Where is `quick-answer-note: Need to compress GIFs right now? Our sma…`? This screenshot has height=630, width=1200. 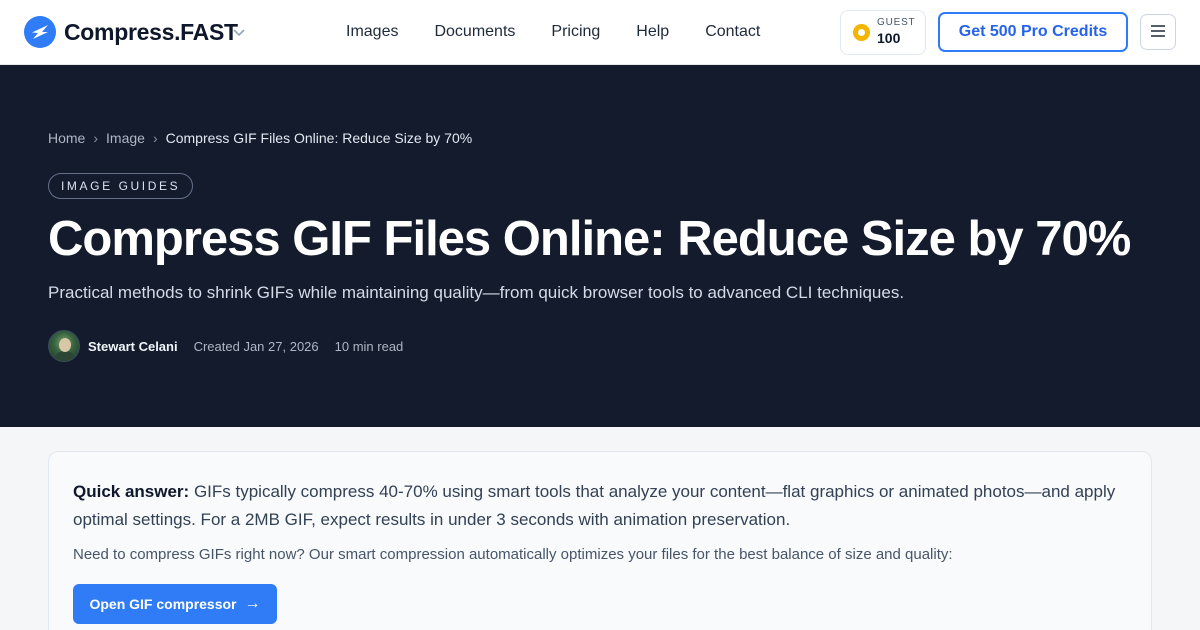
quick-answer-note: Need to compress GIFs right now? Our sma… is located at coordinates (513, 554).